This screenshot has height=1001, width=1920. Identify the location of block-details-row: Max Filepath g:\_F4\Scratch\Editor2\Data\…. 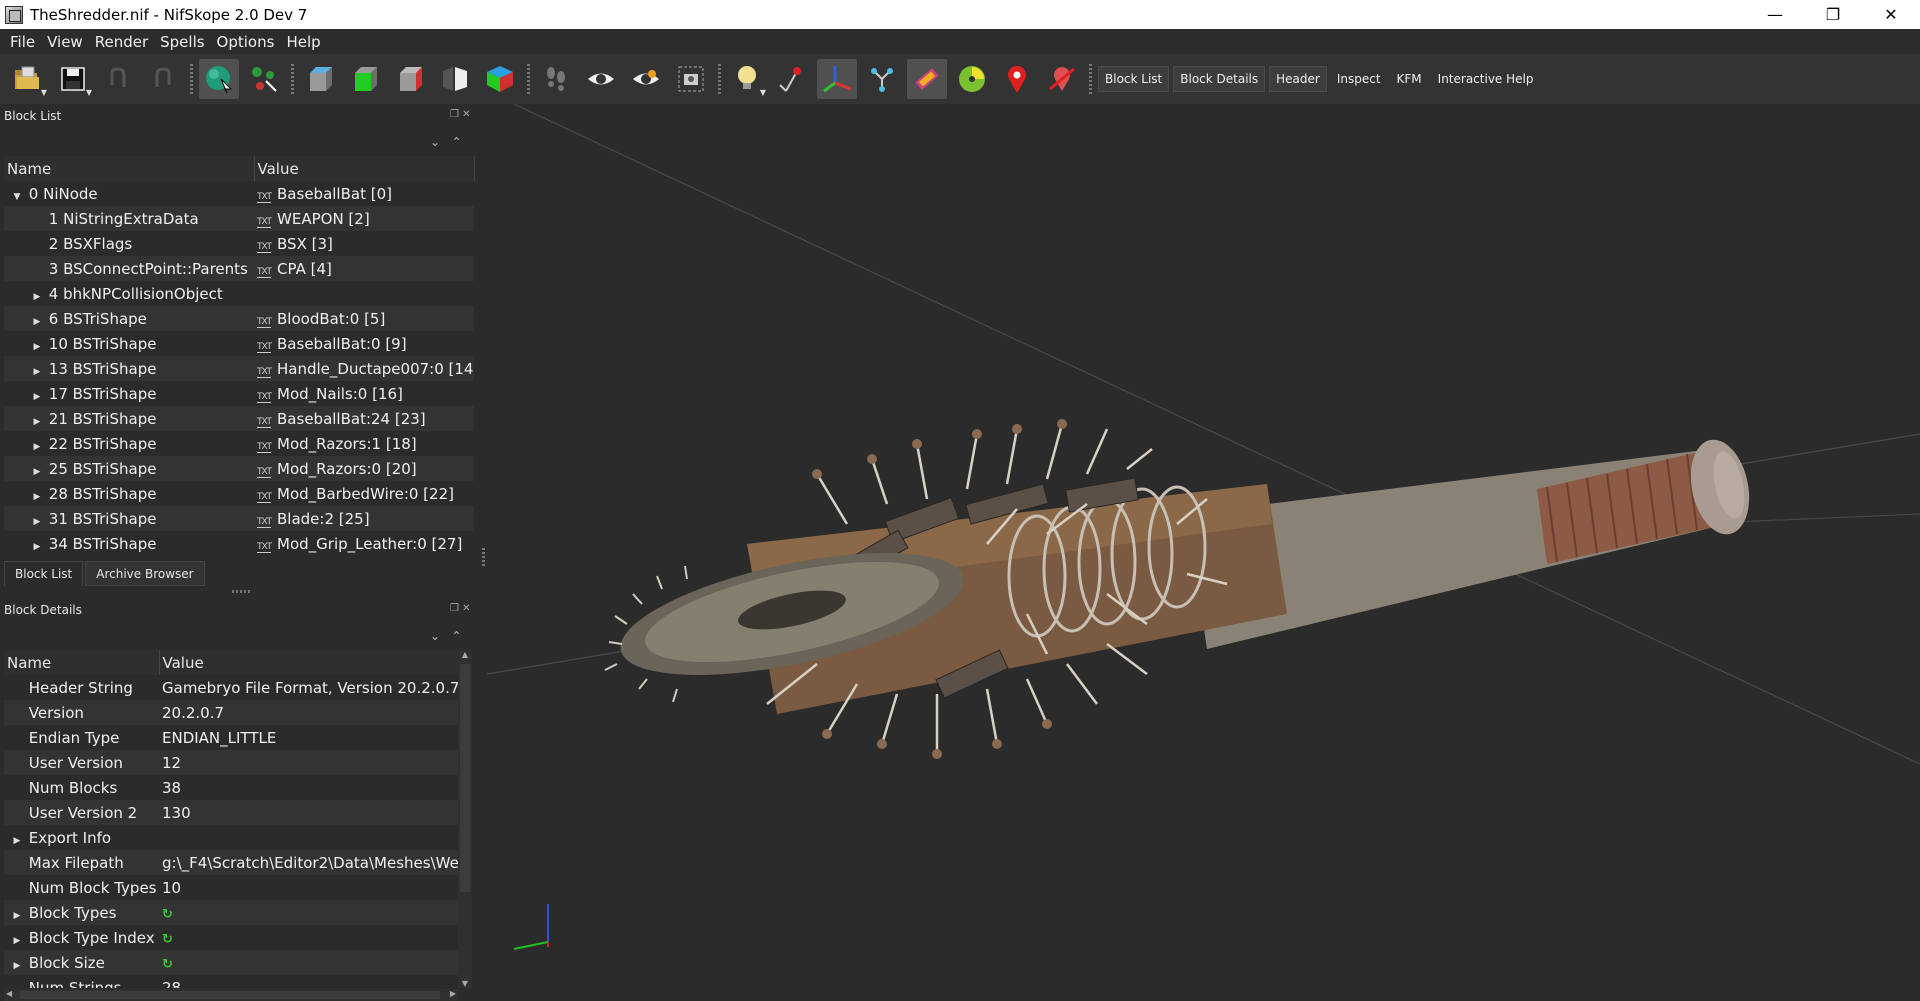
(231, 862).